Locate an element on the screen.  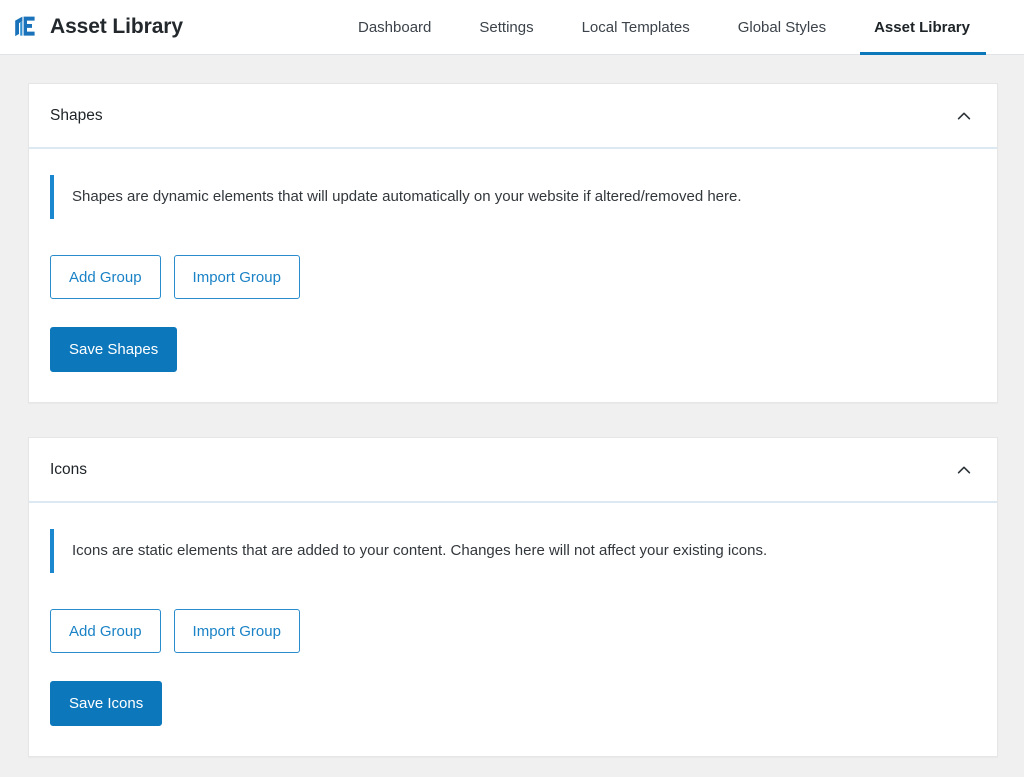
shapes-add-group-button: Add Group is located at coordinates (105, 277).